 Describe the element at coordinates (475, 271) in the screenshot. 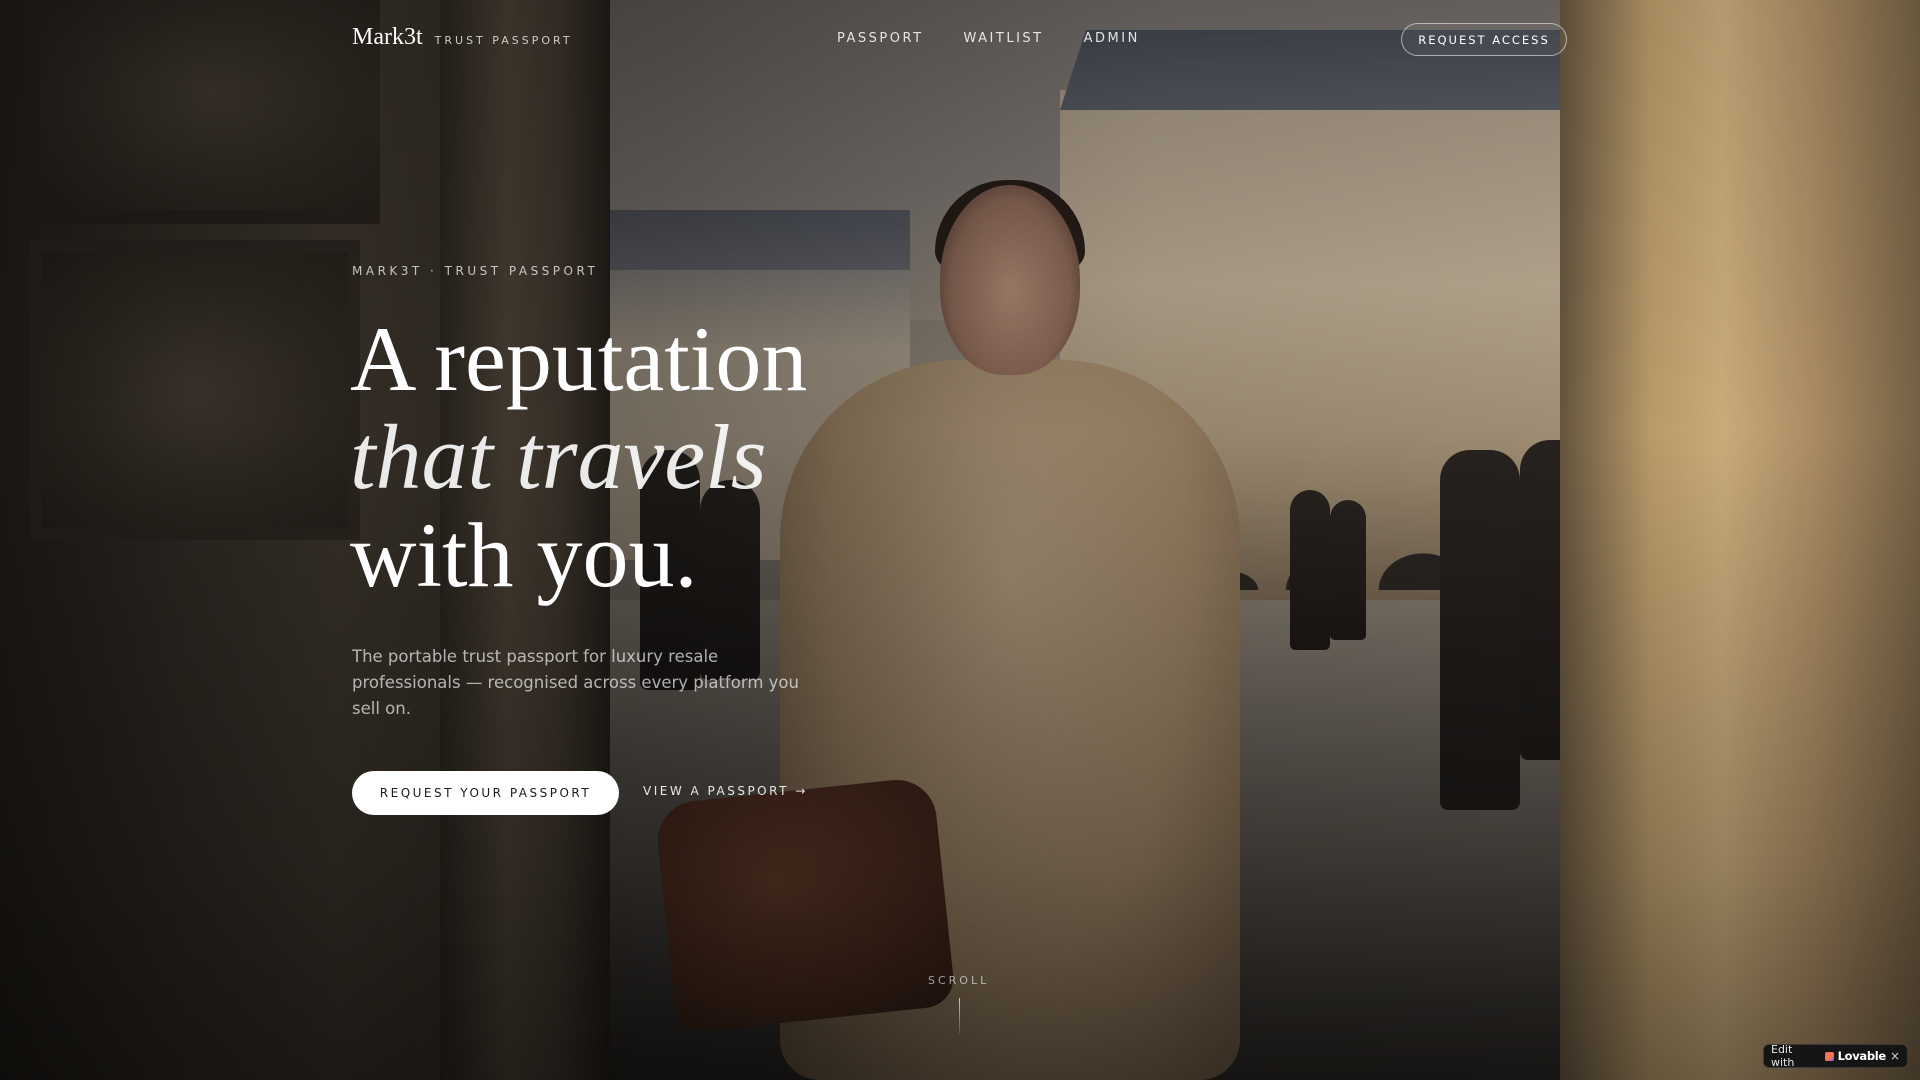

I see `hero-eyebrow: MARK3T · TRUST PASSPORT` at that location.